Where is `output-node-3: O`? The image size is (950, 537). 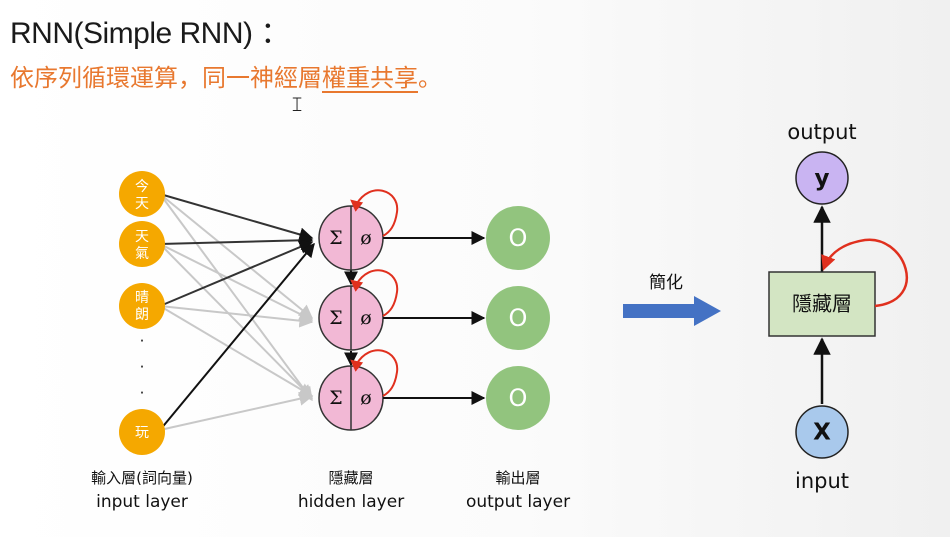 output-node-3: O is located at coordinates (518, 398).